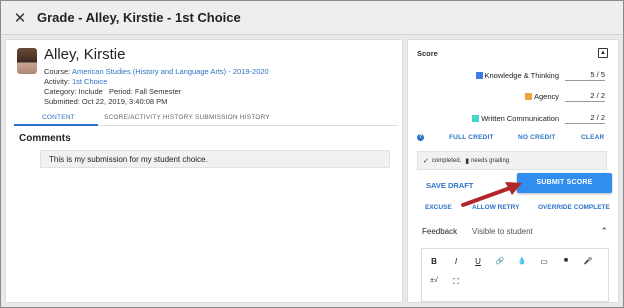  What do you see at coordinates (446, 160) in the screenshot?
I see `status-completed: completed,` at bounding box center [446, 160].